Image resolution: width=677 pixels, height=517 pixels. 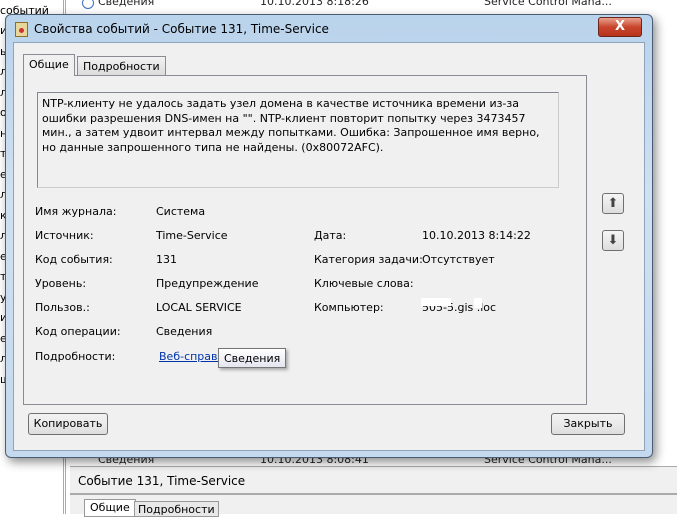 What do you see at coordinates (162, 481) in the screenshot?
I see `preview-title: Событие 131, Time-Service` at bounding box center [162, 481].